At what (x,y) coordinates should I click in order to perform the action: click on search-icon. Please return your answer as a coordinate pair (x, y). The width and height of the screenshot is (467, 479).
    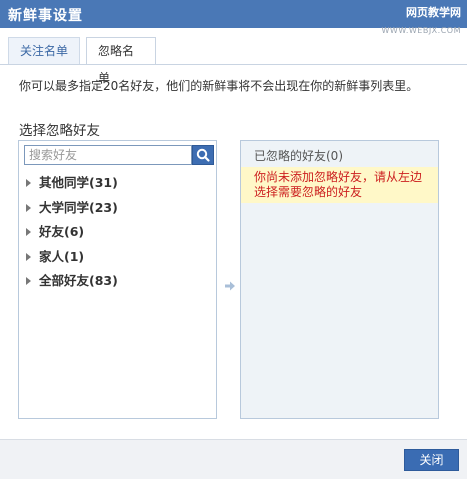
    Looking at the image, I should click on (203, 155).